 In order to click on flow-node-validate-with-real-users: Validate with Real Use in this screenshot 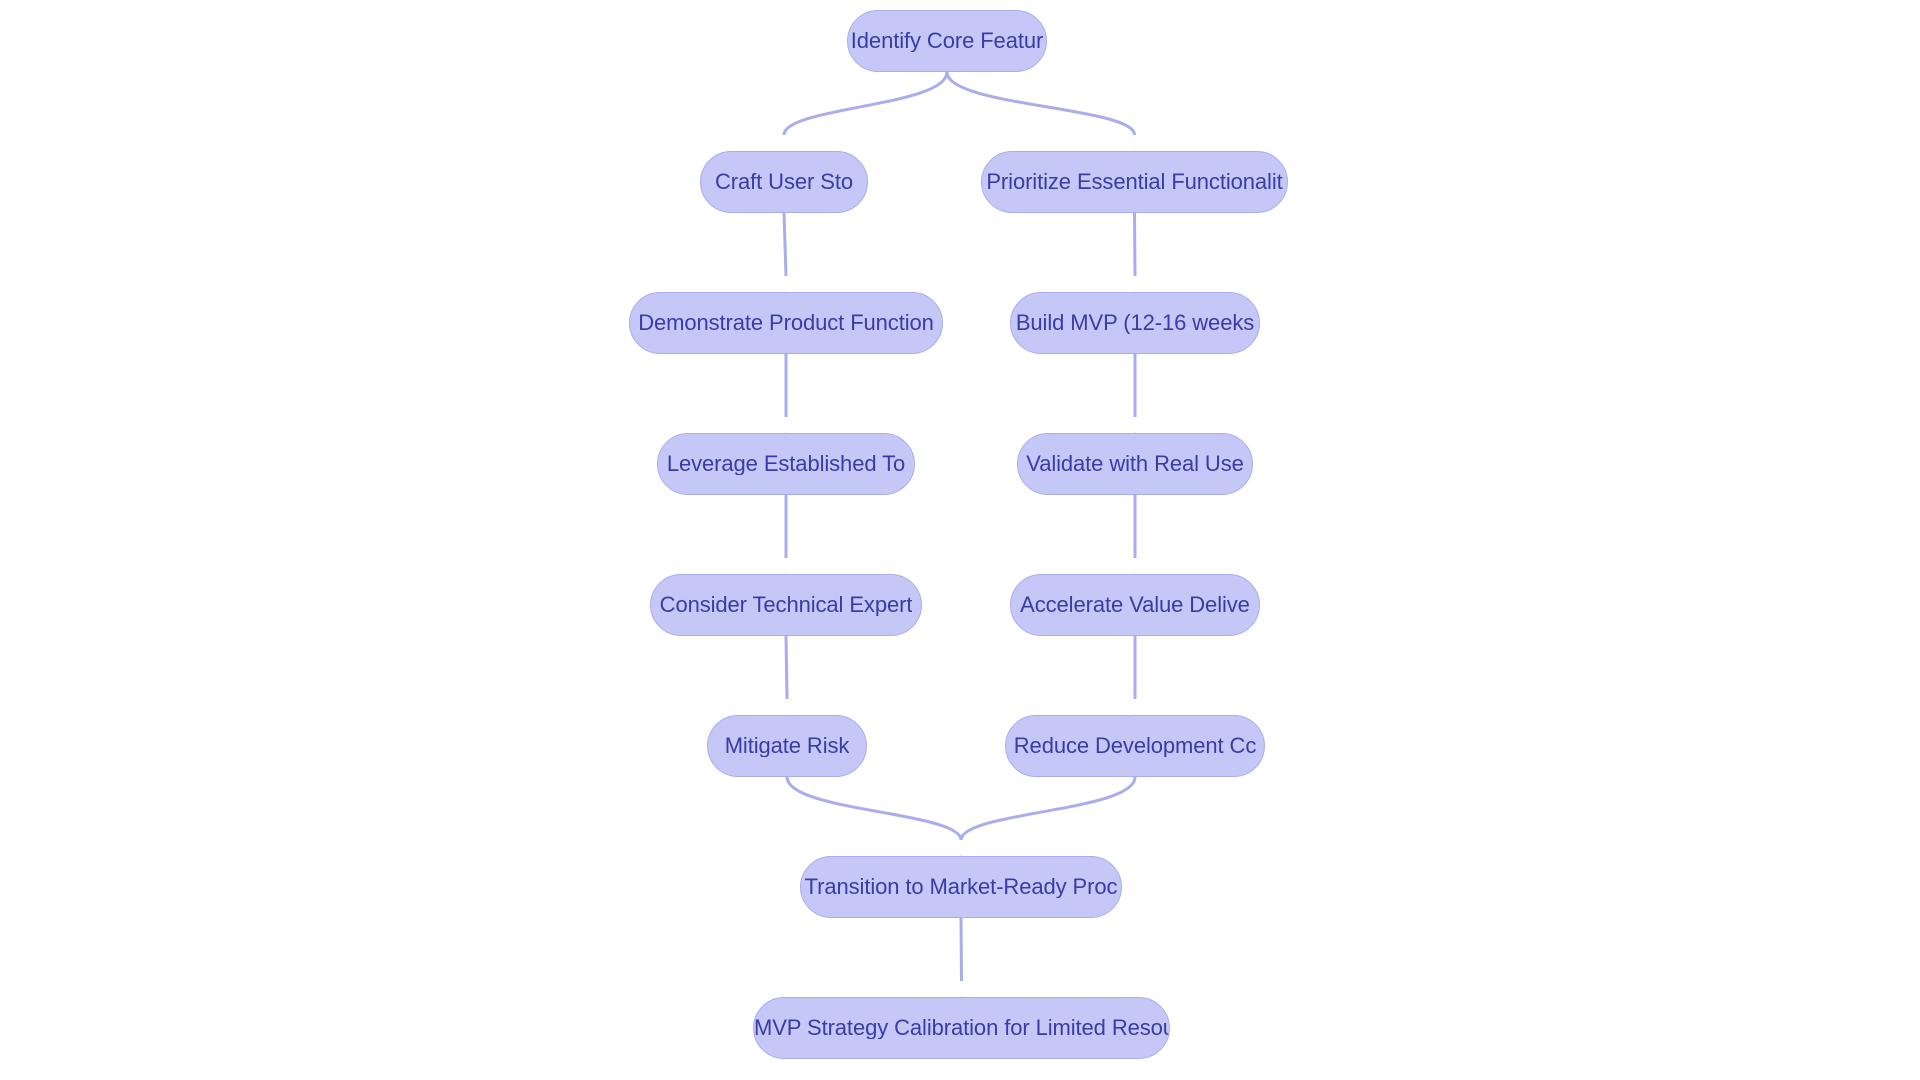, I will do `click(1135, 464)`.